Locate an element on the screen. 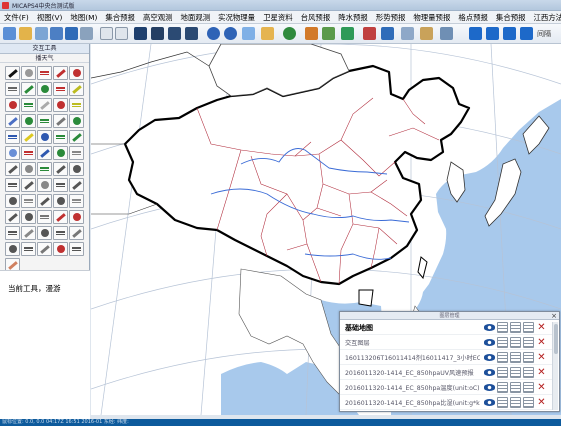  menu-physics-forecast: 物理量预报 is located at coordinates (431, 17).